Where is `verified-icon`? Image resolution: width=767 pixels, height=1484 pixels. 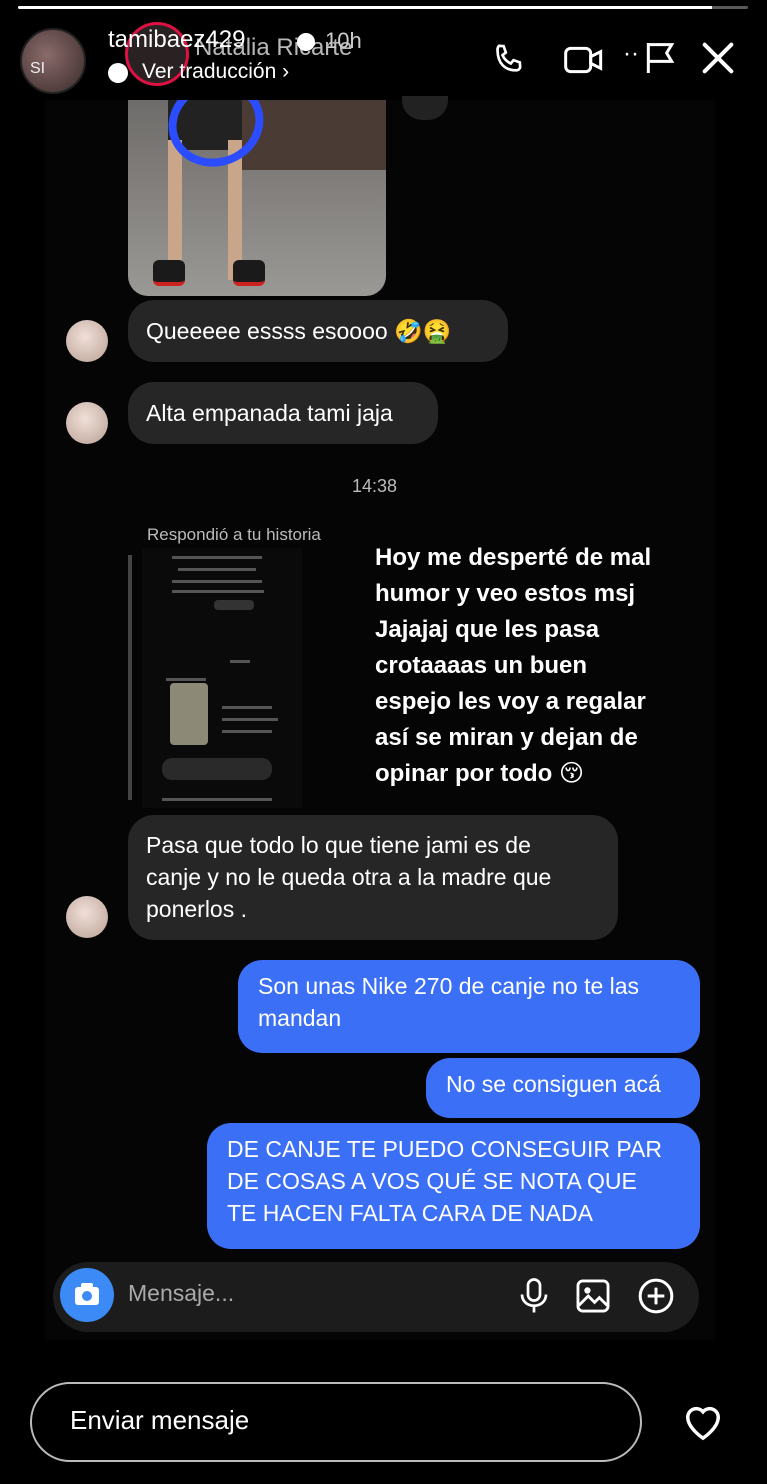 verified-icon is located at coordinates (306, 42).